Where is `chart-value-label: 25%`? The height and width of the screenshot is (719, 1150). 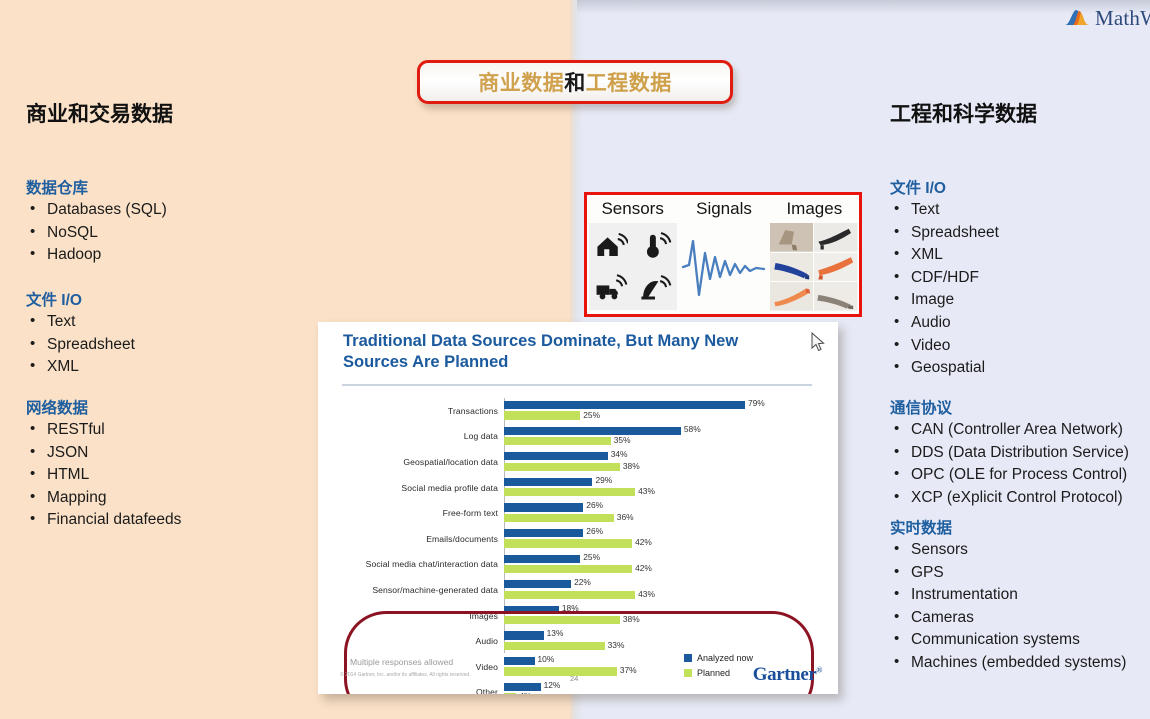 chart-value-label: 25% is located at coordinates (592, 556).